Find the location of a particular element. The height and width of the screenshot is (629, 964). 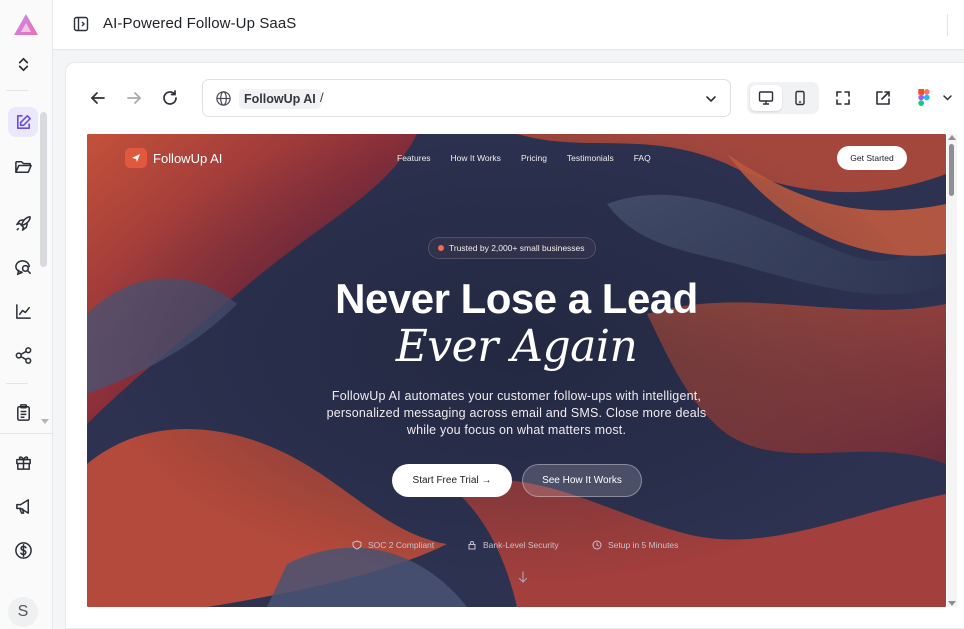

trust-badge: Trusted by 2,000+ small businesses is located at coordinates (512, 248).